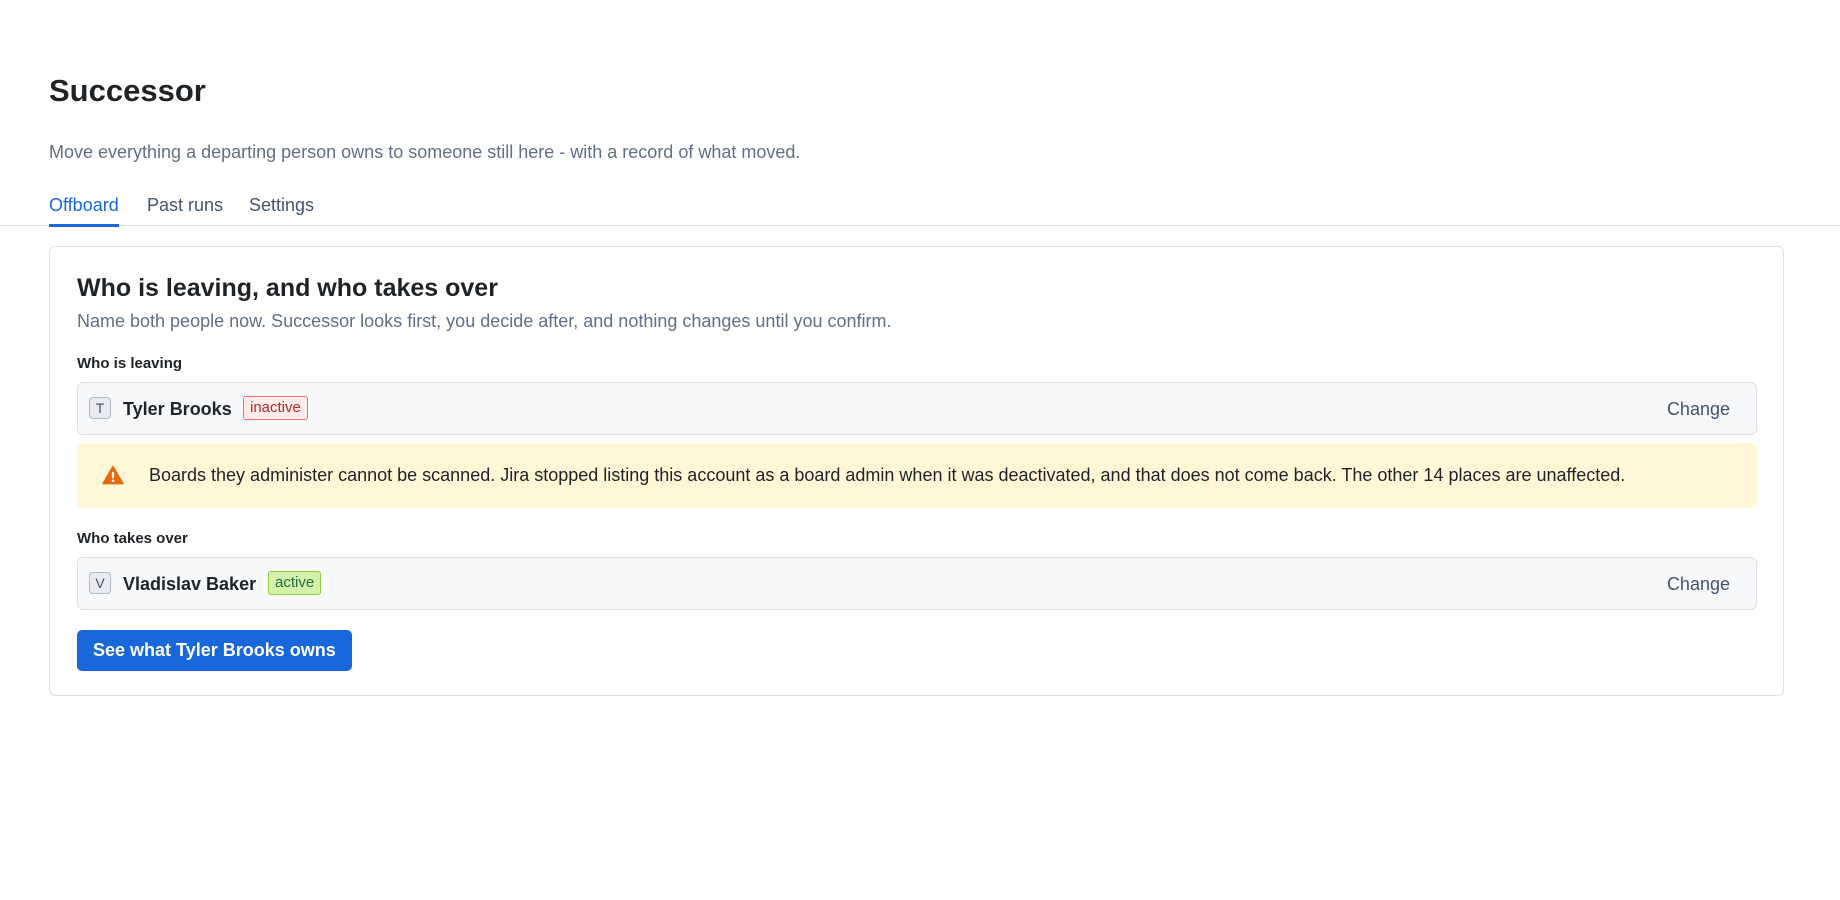 This screenshot has height=900, width=1840. I want to click on status-badge-active: active, so click(295, 583).